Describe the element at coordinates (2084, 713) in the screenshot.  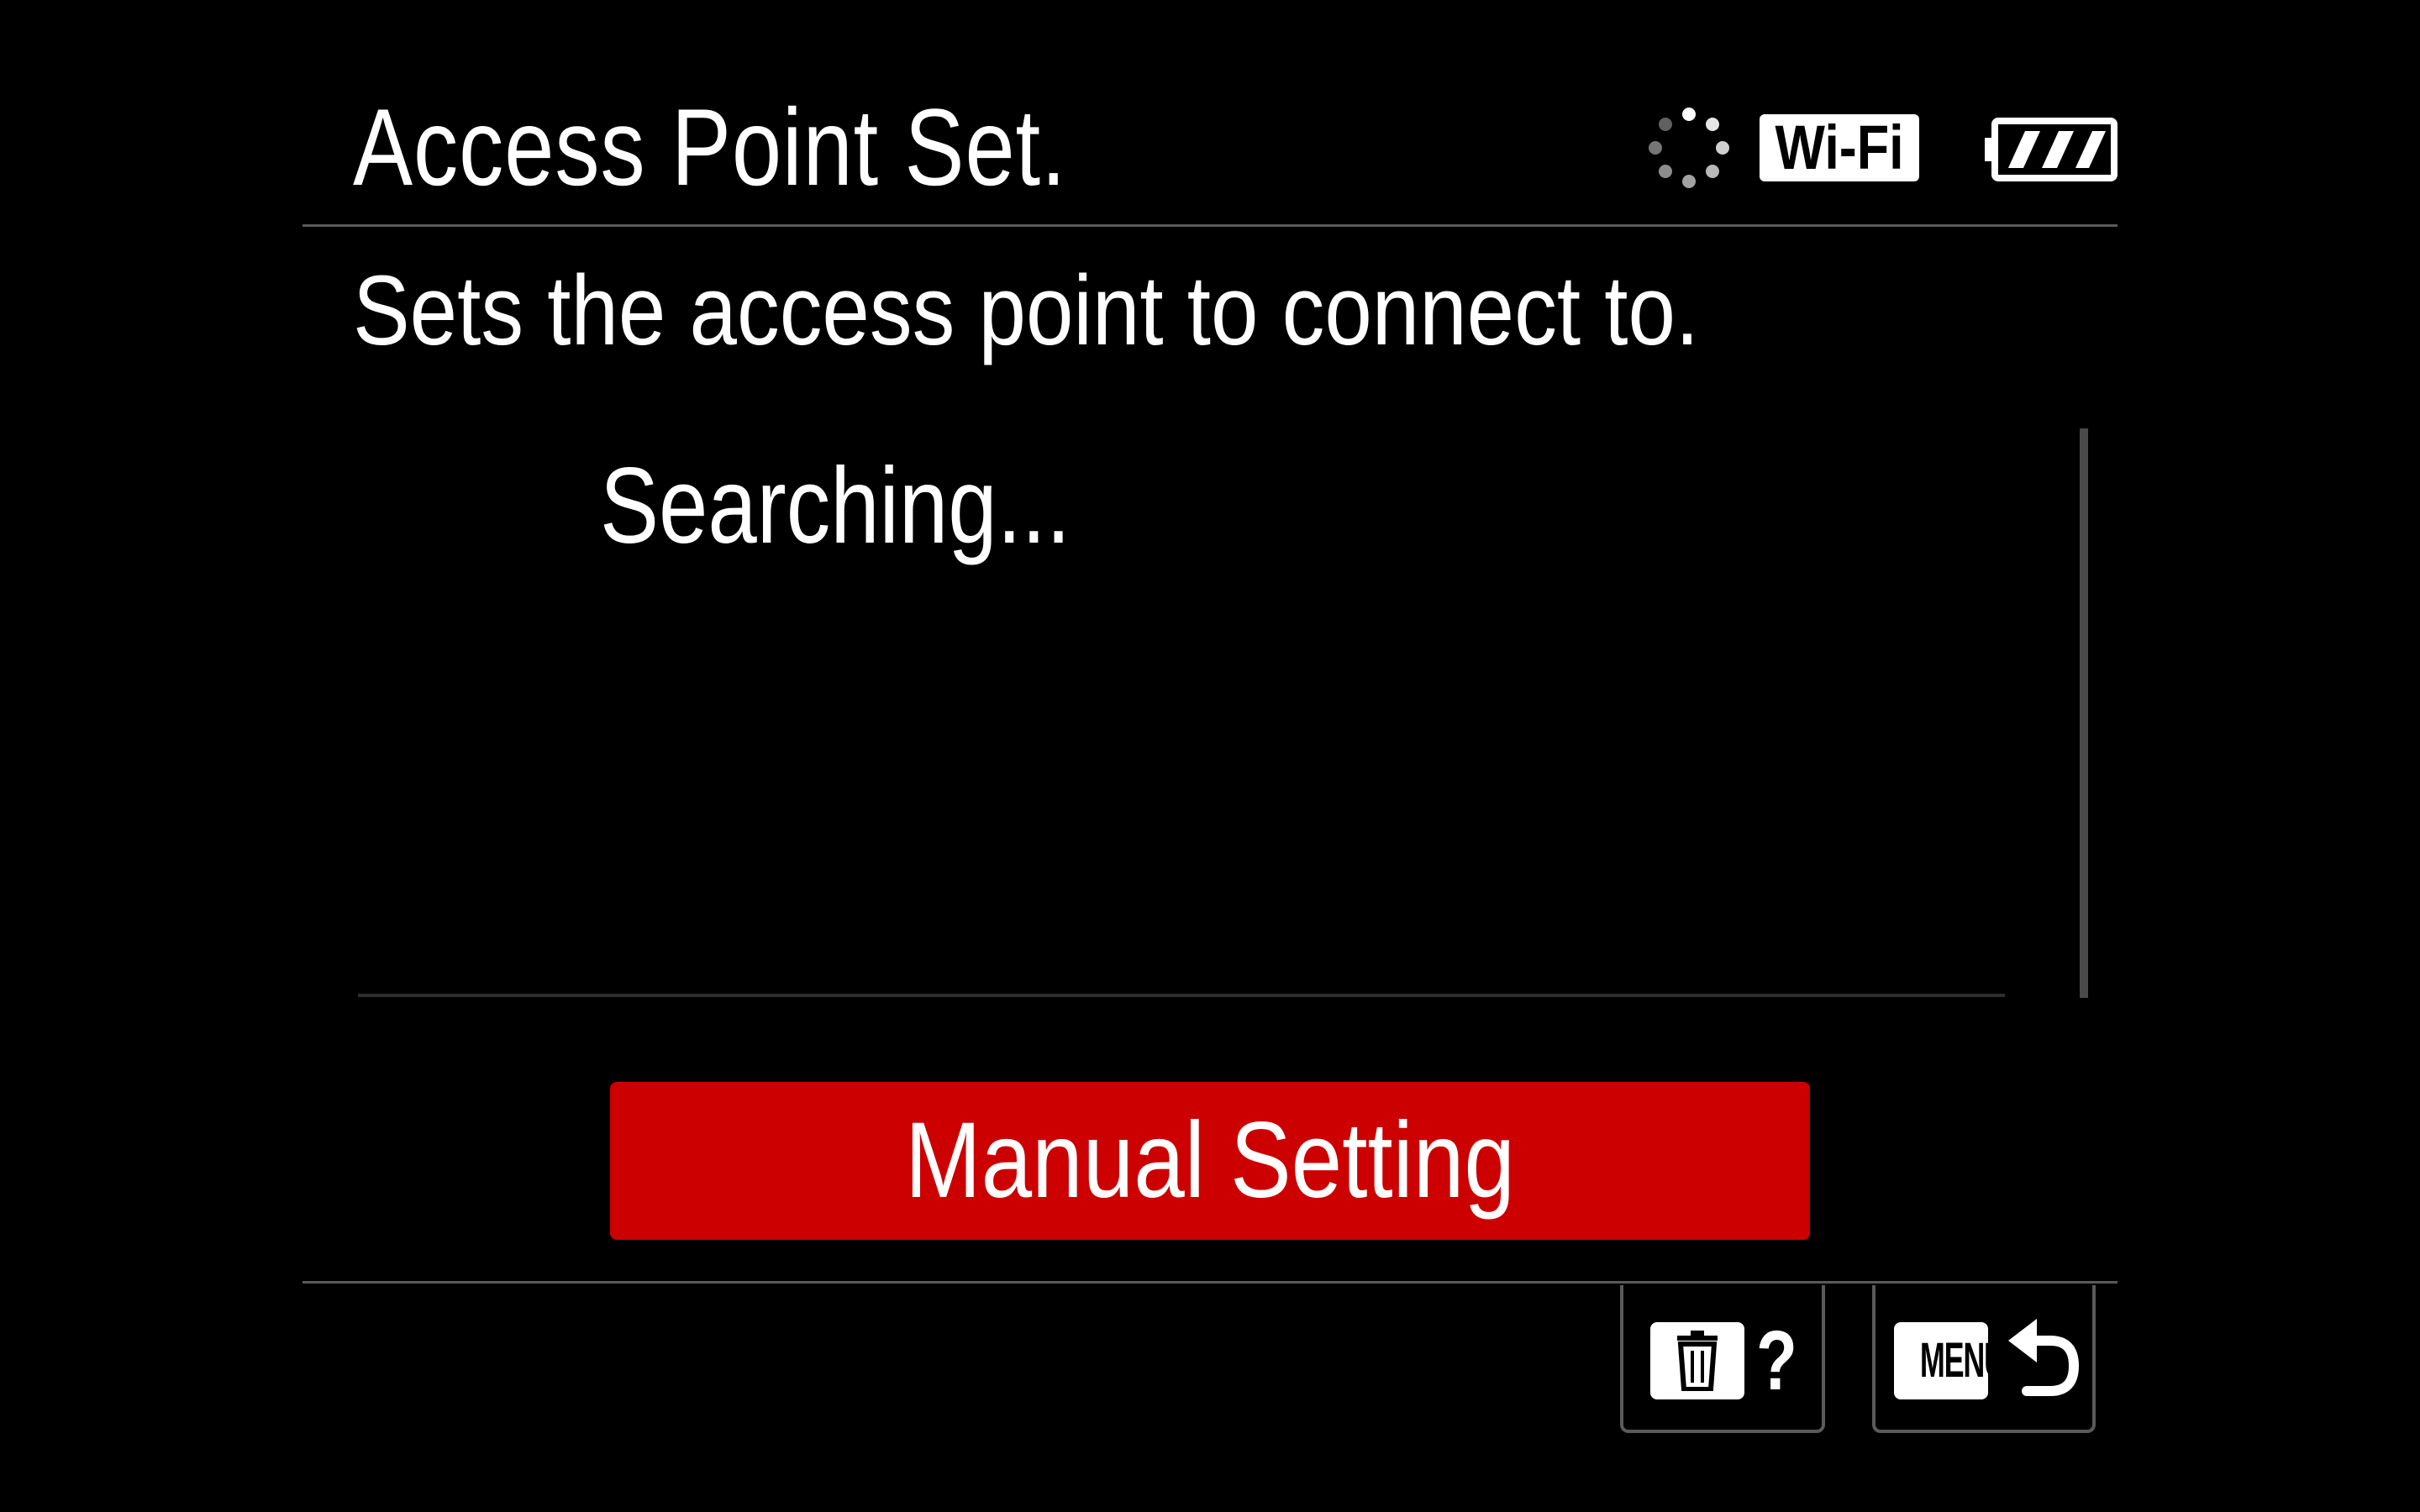
I see `list-scrollbar` at that location.